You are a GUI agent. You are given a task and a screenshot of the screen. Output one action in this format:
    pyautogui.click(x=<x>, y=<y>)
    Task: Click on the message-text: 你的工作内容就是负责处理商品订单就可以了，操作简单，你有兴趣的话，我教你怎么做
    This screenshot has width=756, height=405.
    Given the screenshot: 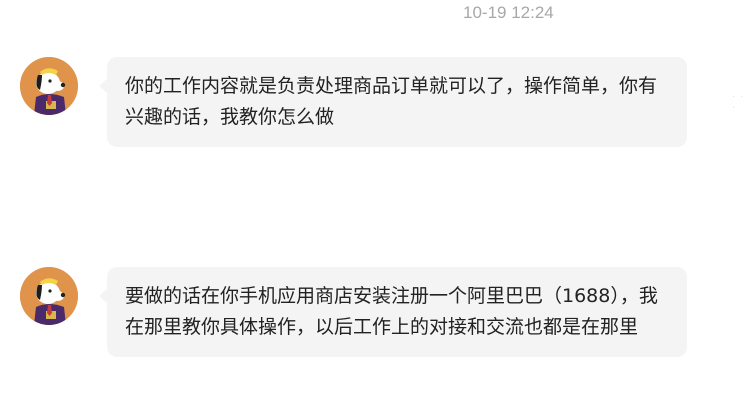 What is the action you would take?
    pyautogui.click(x=391, y=101)
    